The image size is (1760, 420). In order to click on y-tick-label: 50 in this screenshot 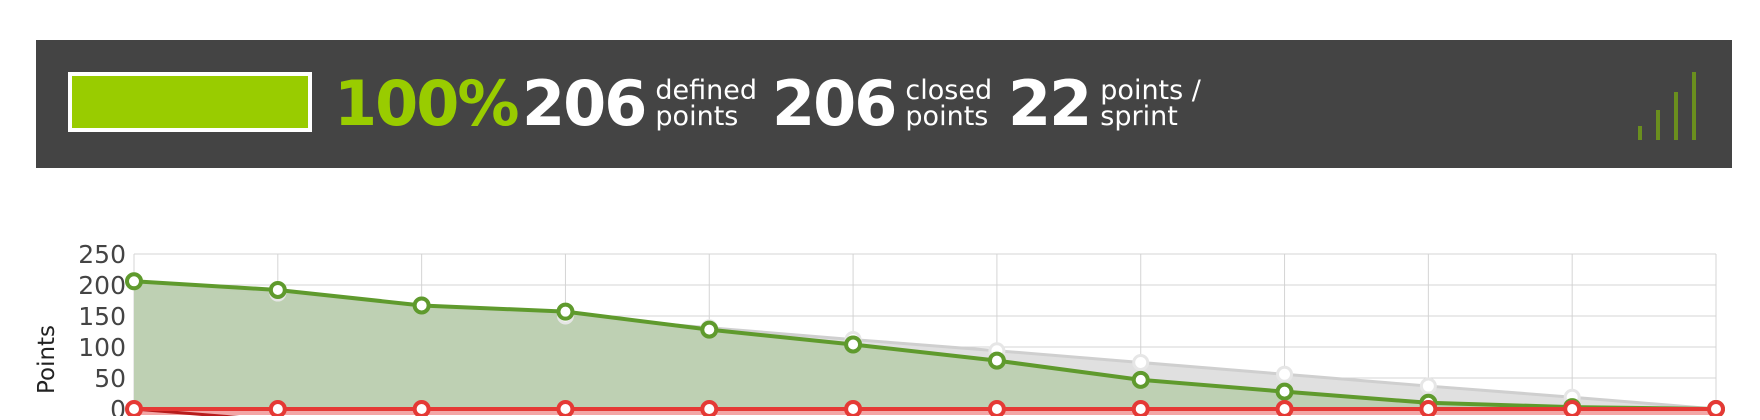, I will do `click(110, 378)`.